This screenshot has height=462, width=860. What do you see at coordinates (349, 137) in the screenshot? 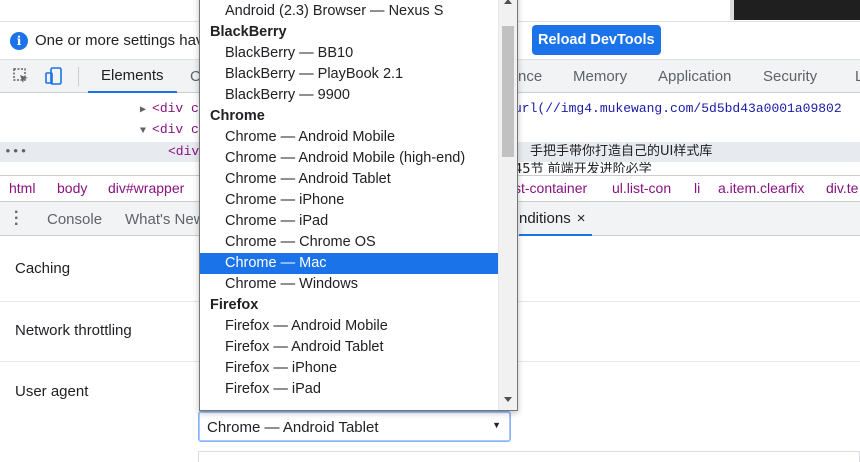
I see `dropdown-option: Chrome — Android Mobile` at bounding box center [349, 137].